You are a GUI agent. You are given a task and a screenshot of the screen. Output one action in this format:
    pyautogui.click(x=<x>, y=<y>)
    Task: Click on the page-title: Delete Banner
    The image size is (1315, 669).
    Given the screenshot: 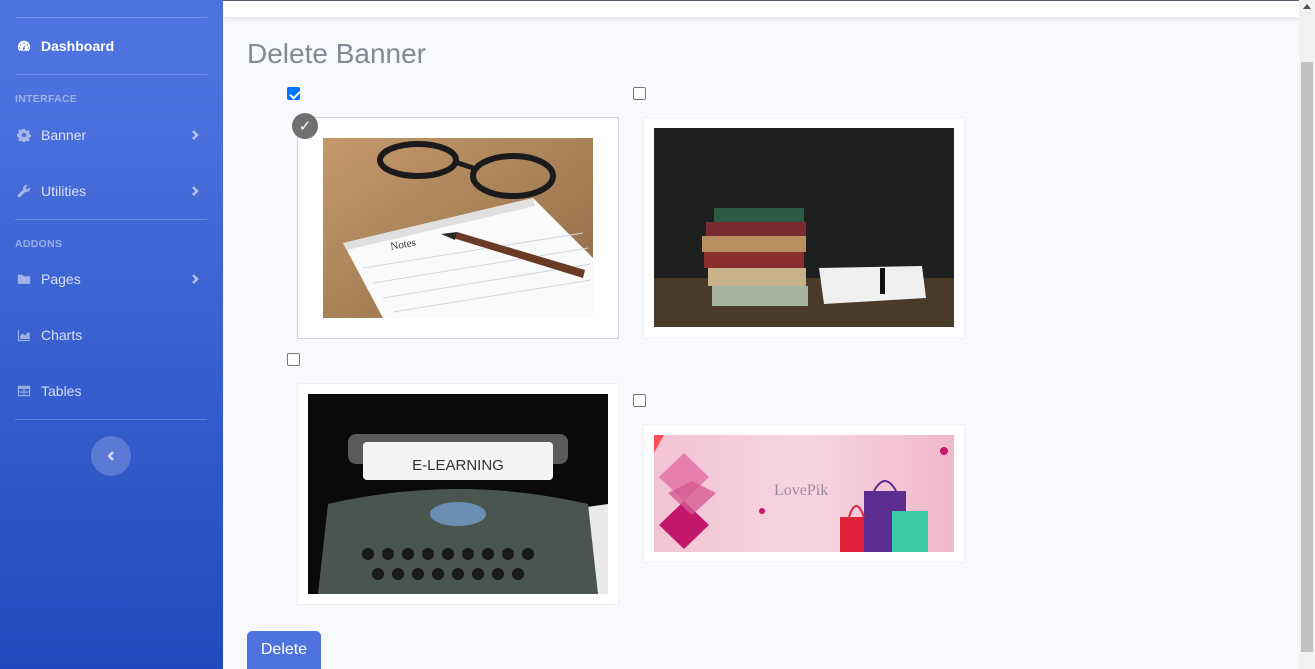 What is the action you would take?
    pyautogui.click(x=337, y=53)
    